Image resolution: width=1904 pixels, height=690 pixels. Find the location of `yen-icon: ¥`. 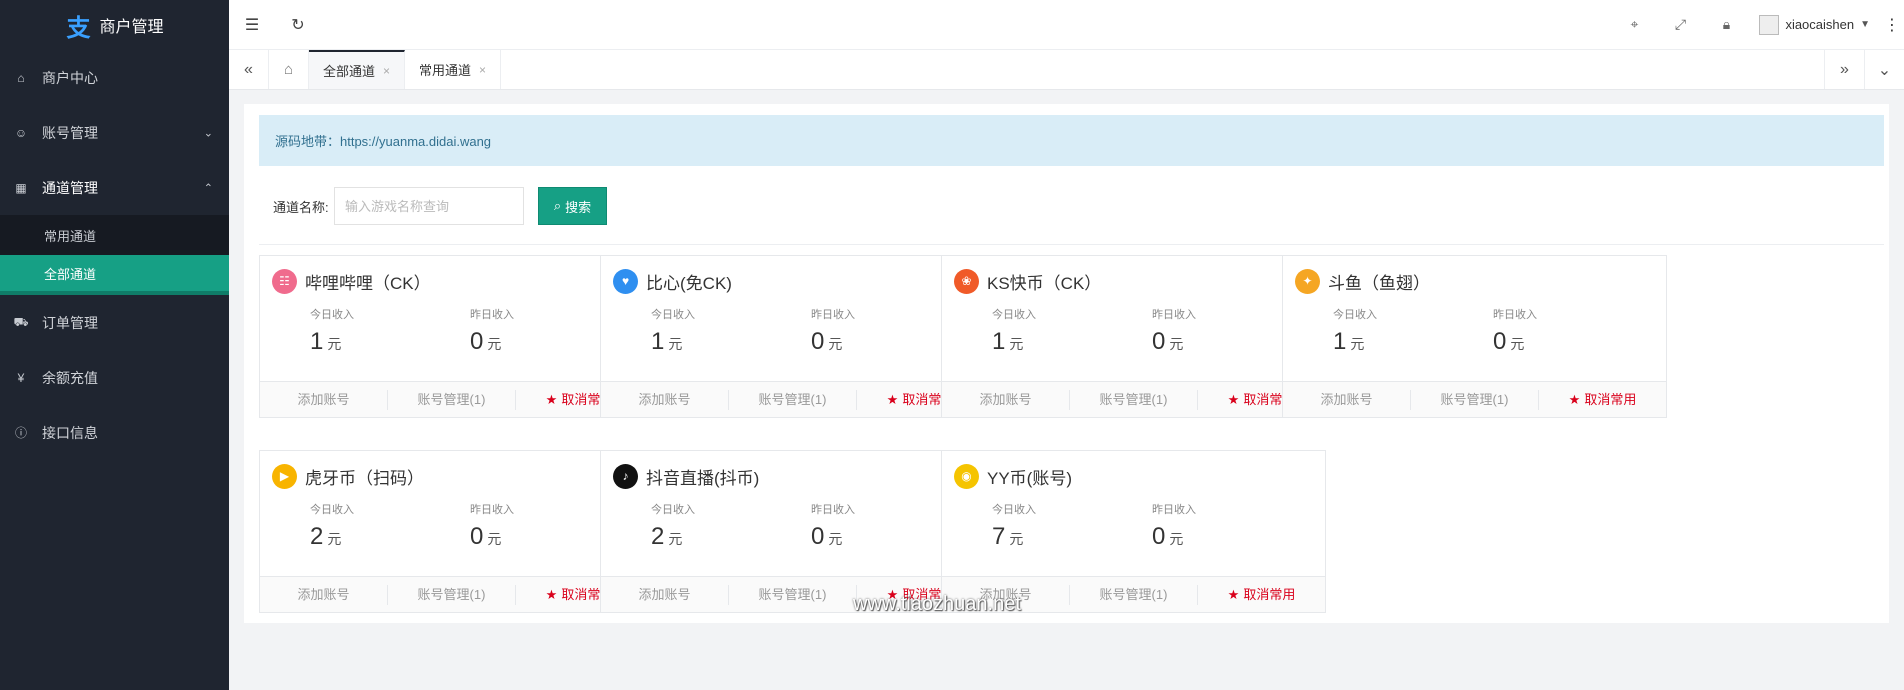

yen-icon: ¥ is located at coordinates (21, 377).